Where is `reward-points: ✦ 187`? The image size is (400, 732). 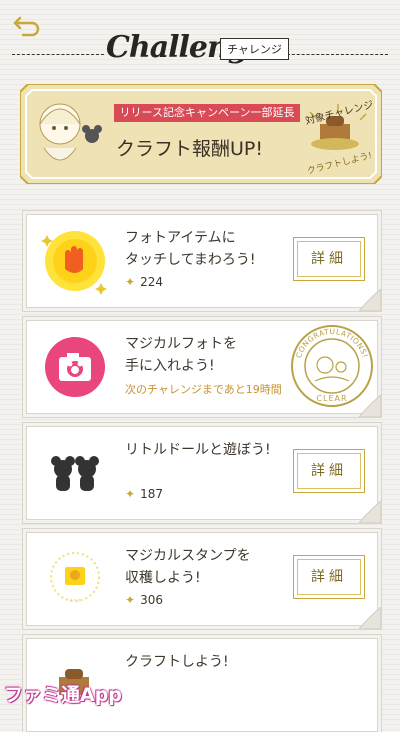 reward-points: ✦ 187 is located at coordinates (144, 494).